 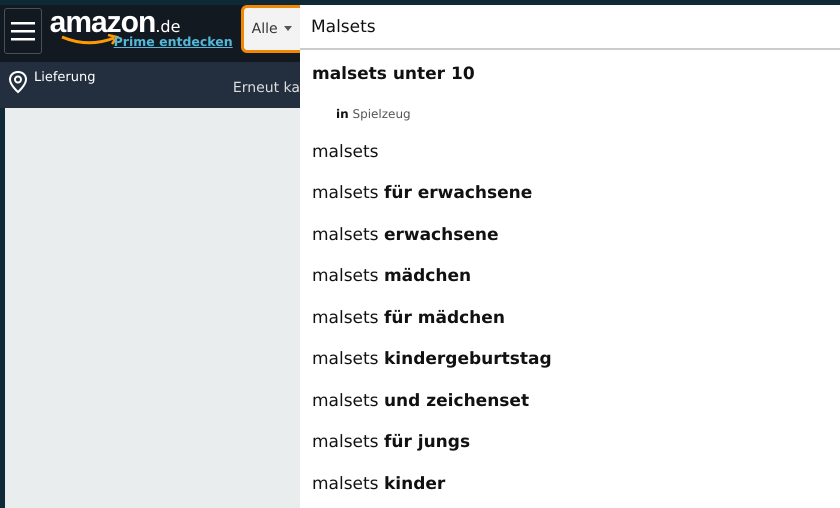 What do you see at coordinates (266, 88) in the screenshot?
I see `reorder-link: Erneut ka` at bounding box center [266, 88].